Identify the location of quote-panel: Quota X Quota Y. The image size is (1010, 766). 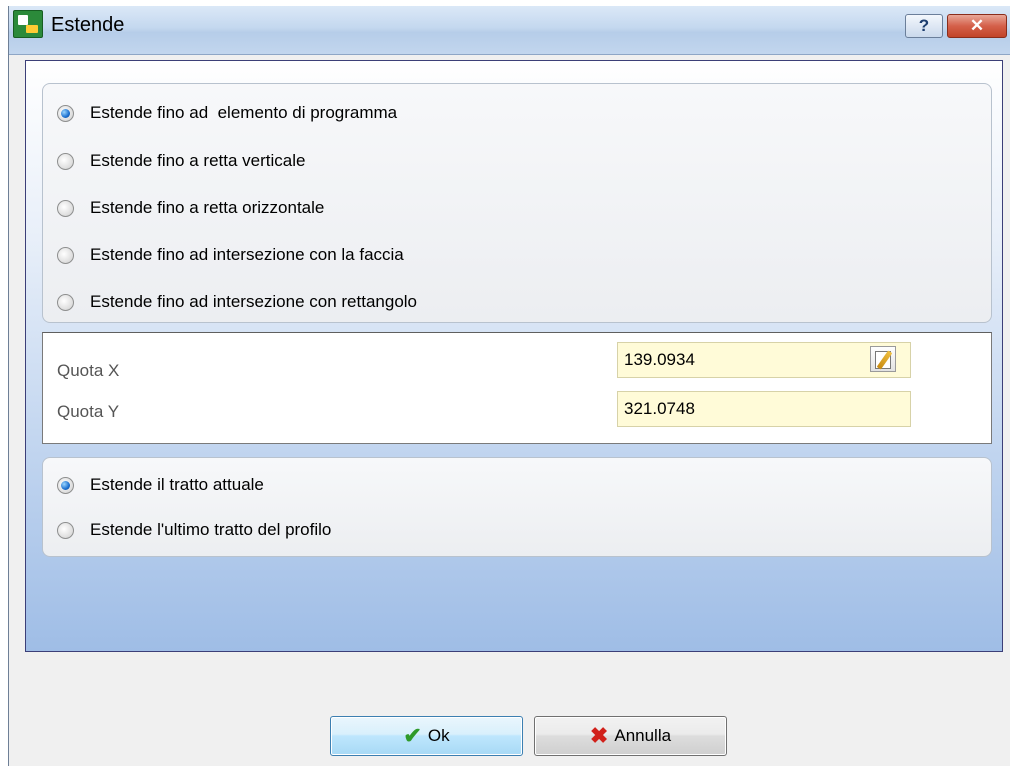
(517, 388).